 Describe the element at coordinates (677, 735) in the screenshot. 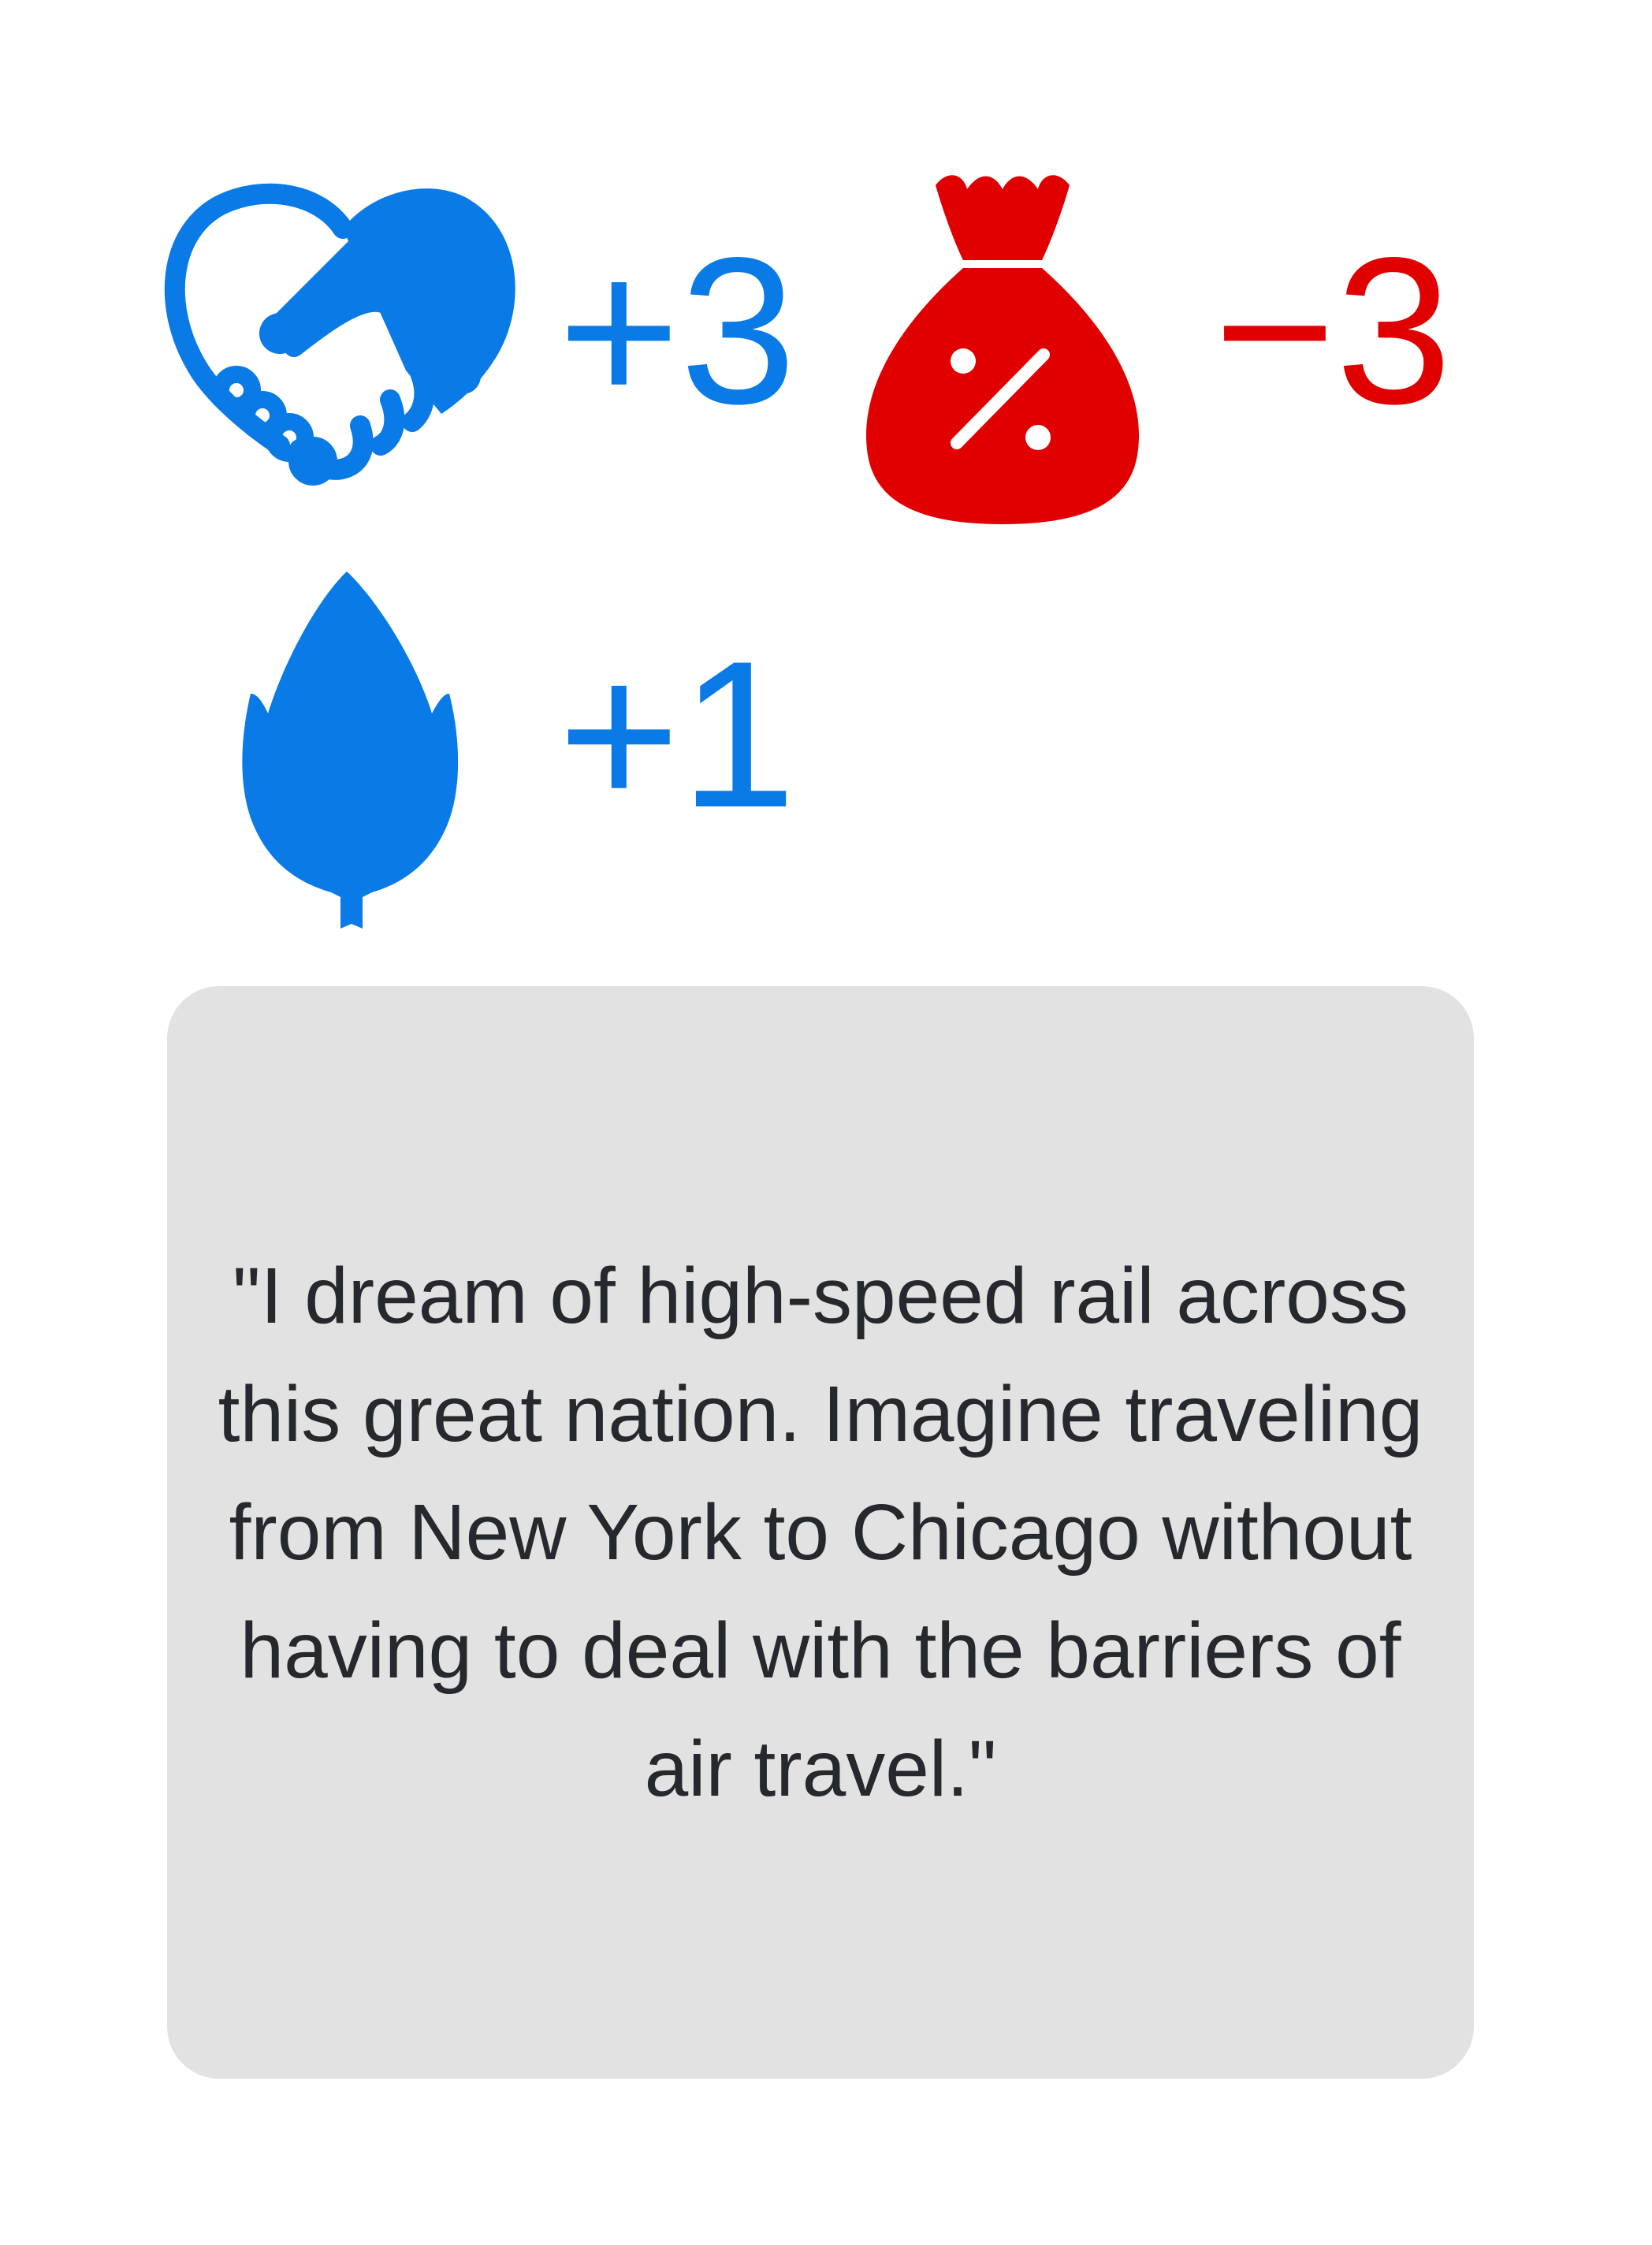

I see `environment-score: +1` at that location.